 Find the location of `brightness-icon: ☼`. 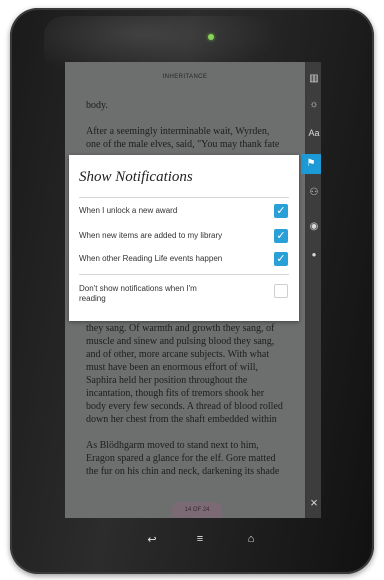

brightness-icon: ☼ is located at coordinates (314, 105).